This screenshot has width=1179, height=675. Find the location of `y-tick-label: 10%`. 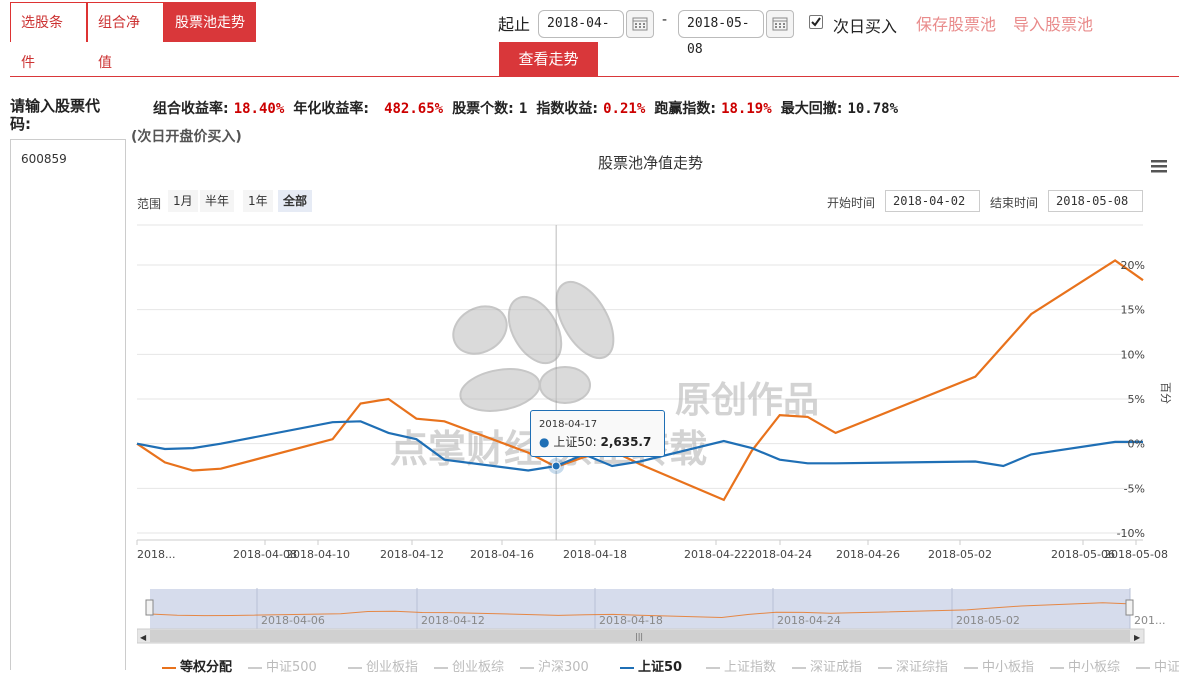

y-tick-label: 10% is located at coordinates (1133, 354).